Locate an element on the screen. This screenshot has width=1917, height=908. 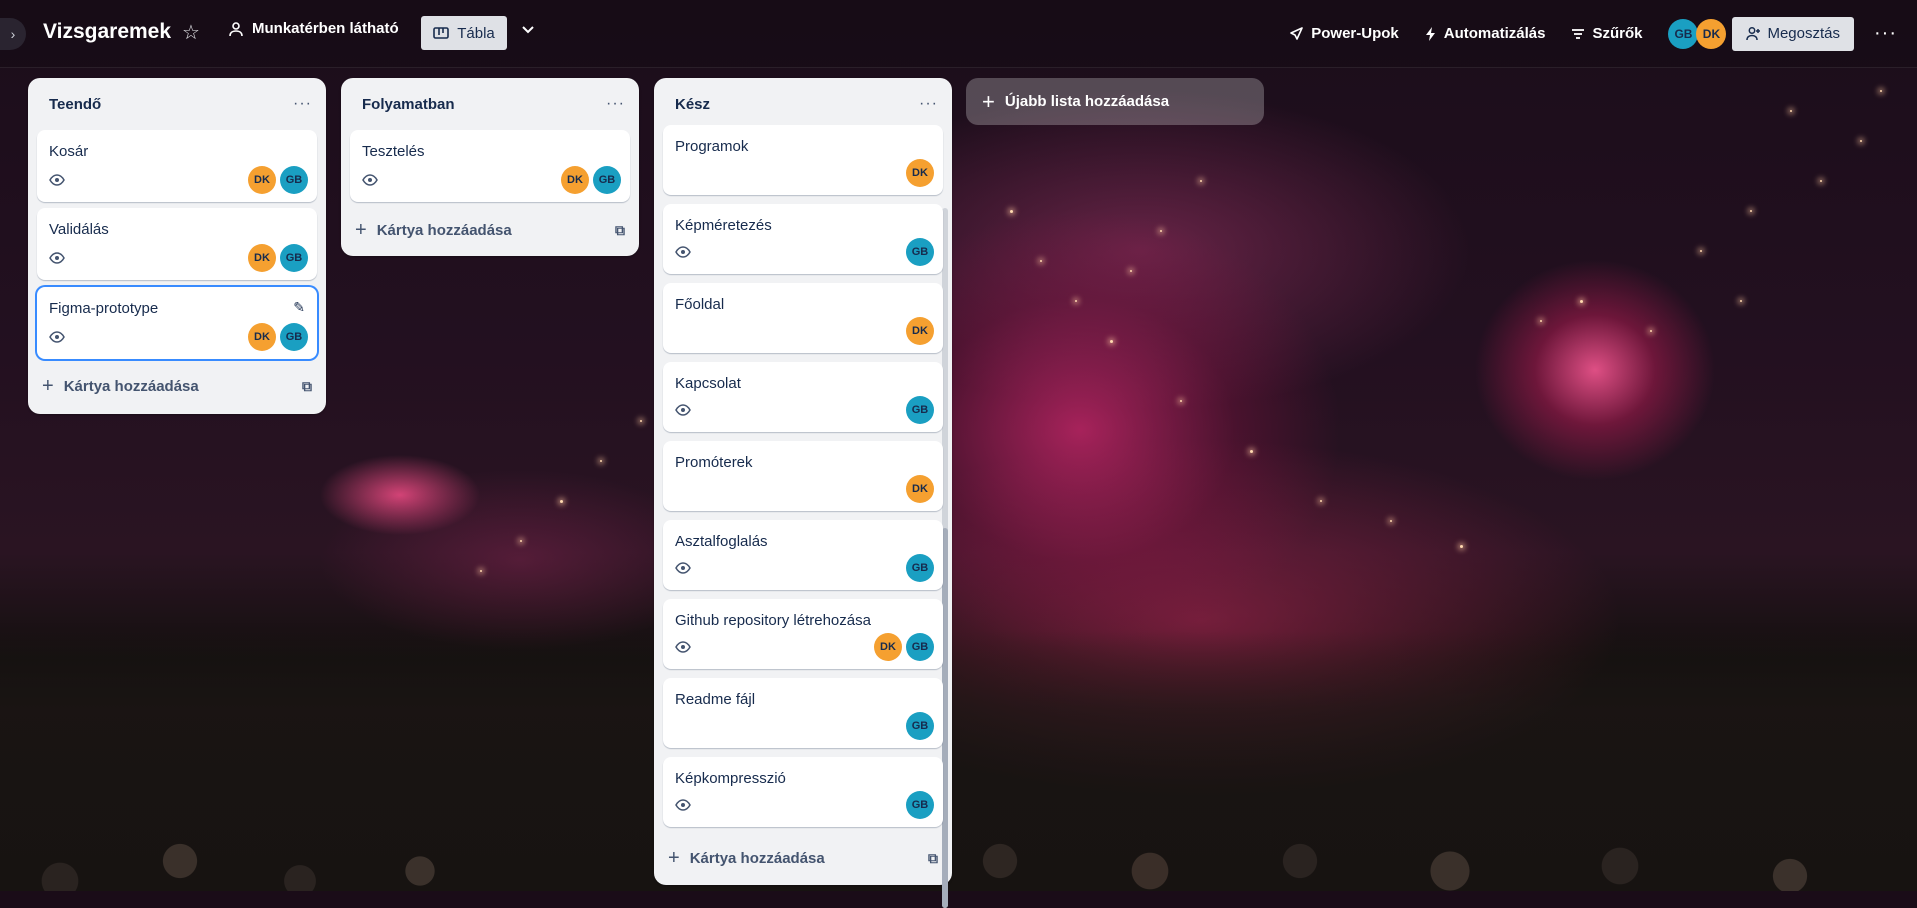
card-title: Asztalfoglalás is located at coordinates (721, 541).